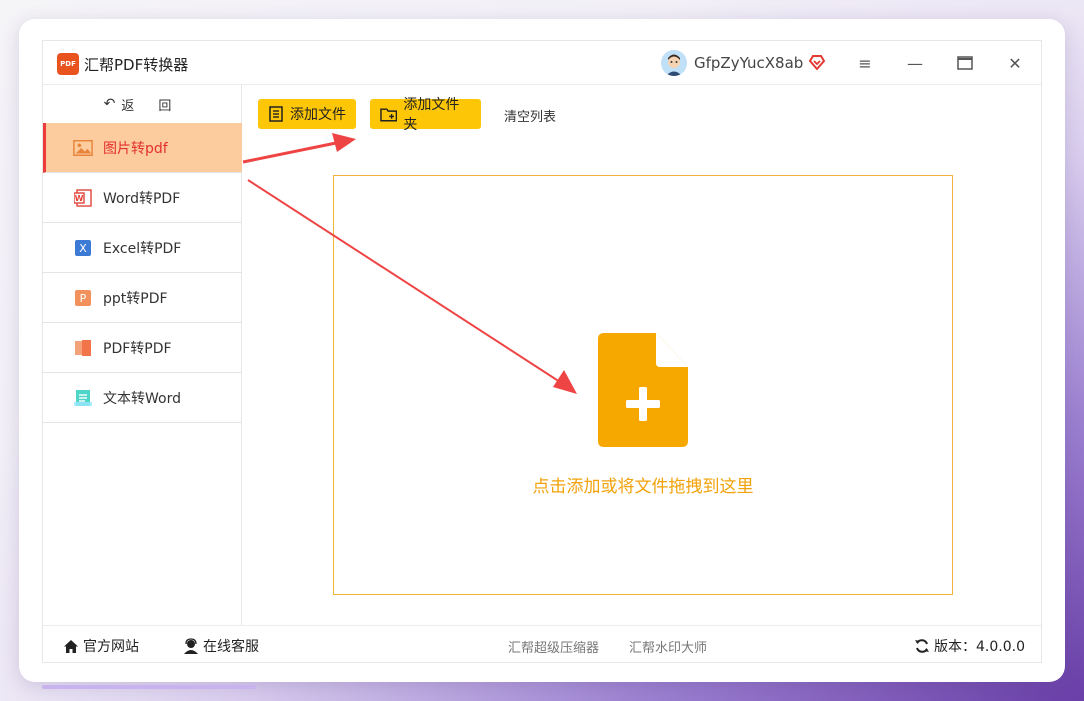 This screenshot has width=1084, height=701. Describe the element at coordinates (979, 647) in the screenshot. I see `version-label: 版本：4.0.0.0` at that location.